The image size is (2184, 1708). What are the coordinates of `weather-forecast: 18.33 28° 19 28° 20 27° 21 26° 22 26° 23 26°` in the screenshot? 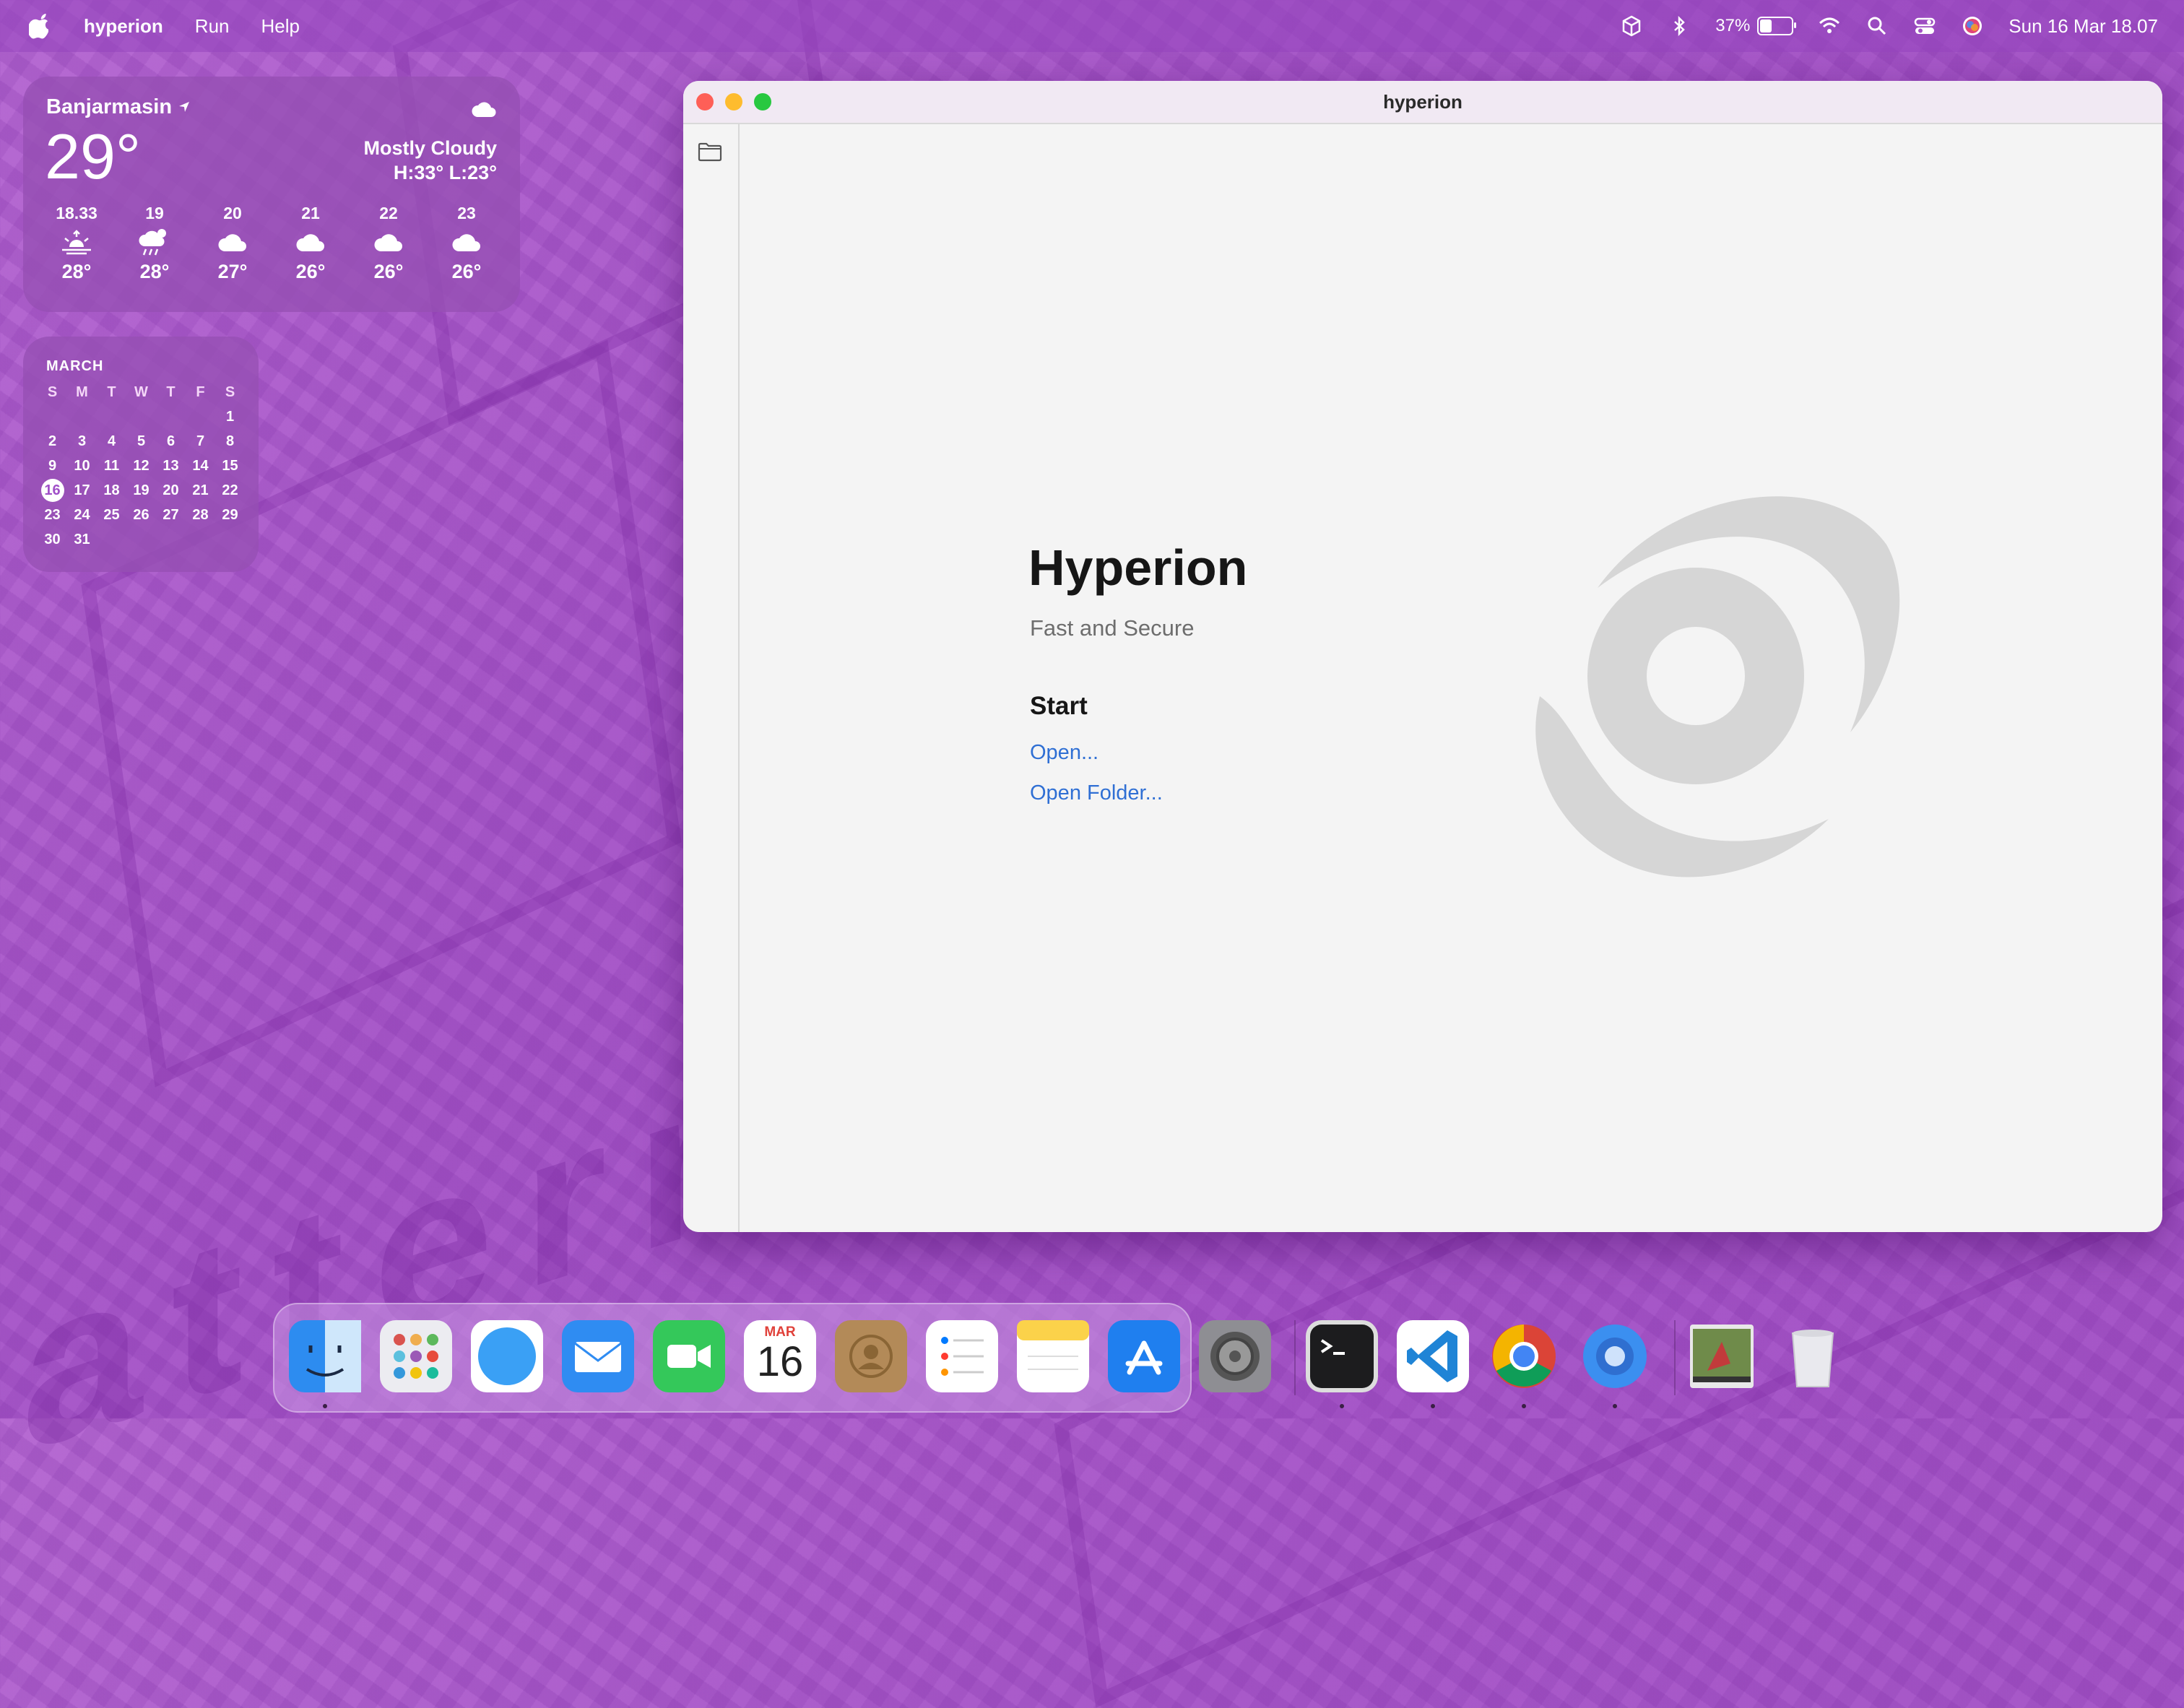 It's located at (271, 243).